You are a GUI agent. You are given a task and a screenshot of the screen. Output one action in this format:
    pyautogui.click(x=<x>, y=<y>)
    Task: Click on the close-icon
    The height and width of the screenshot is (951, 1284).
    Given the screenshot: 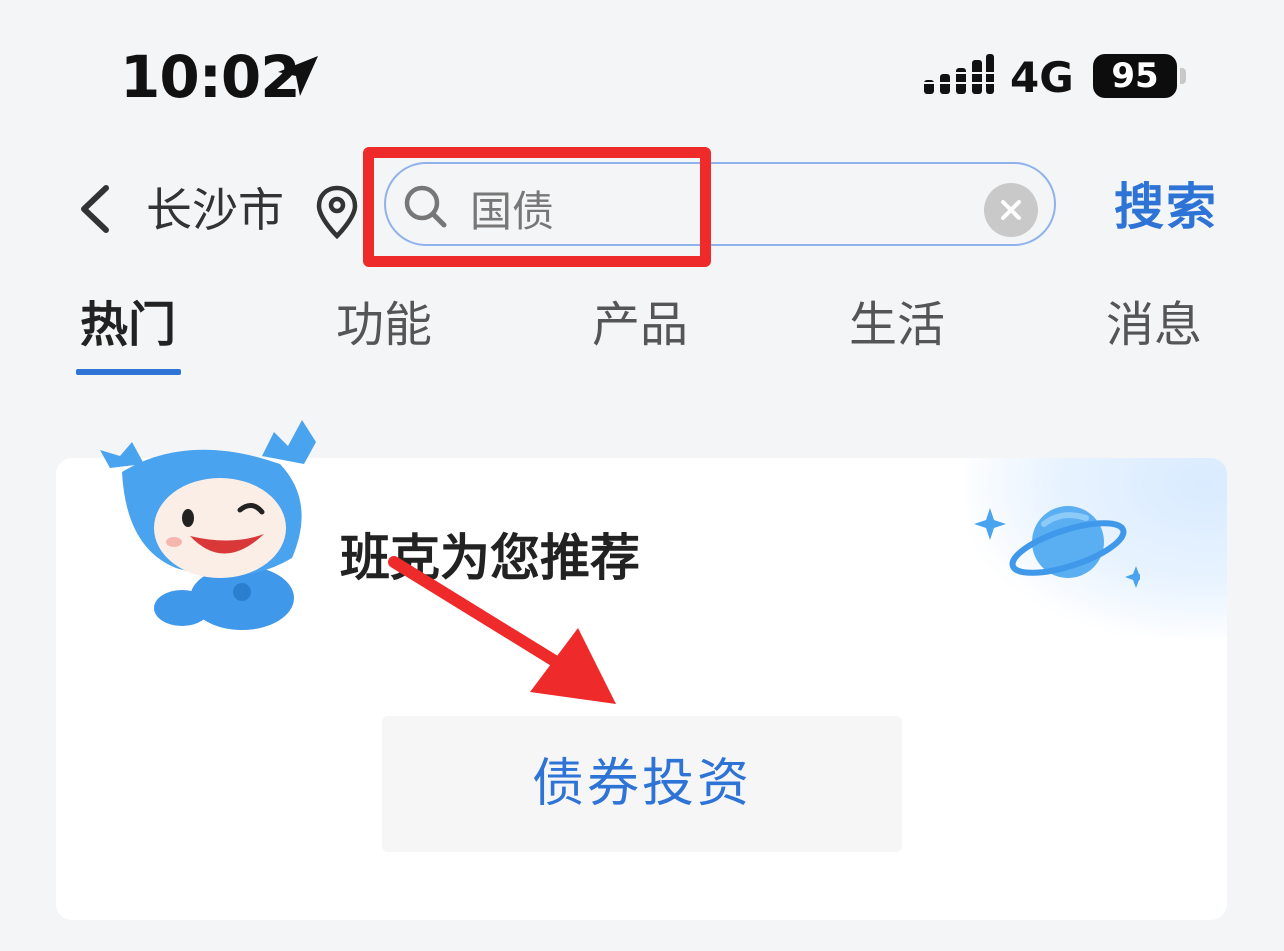 What is the action you would take?
    pyautogui.click(x=1011, y=210)
    